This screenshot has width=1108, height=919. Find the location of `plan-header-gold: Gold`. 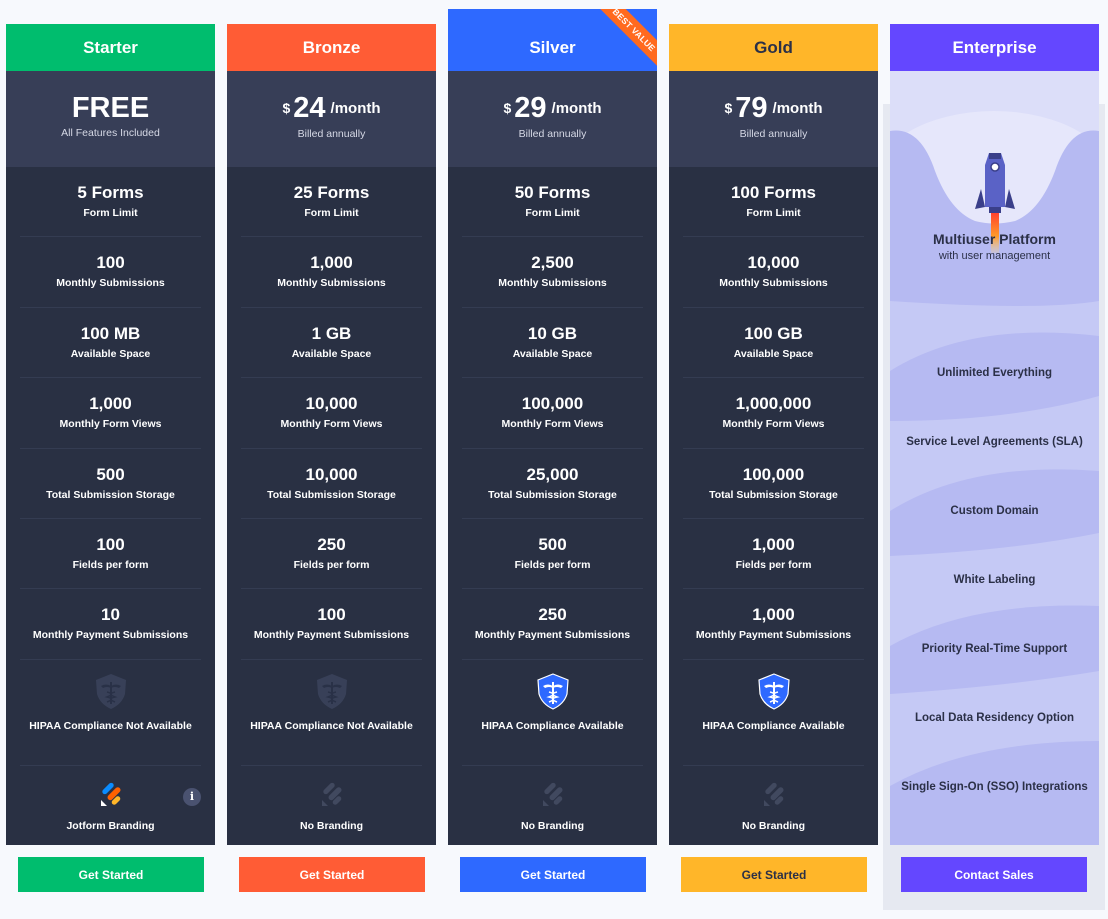

plan-header-gold: Gold is located at coordinates (773, 47).